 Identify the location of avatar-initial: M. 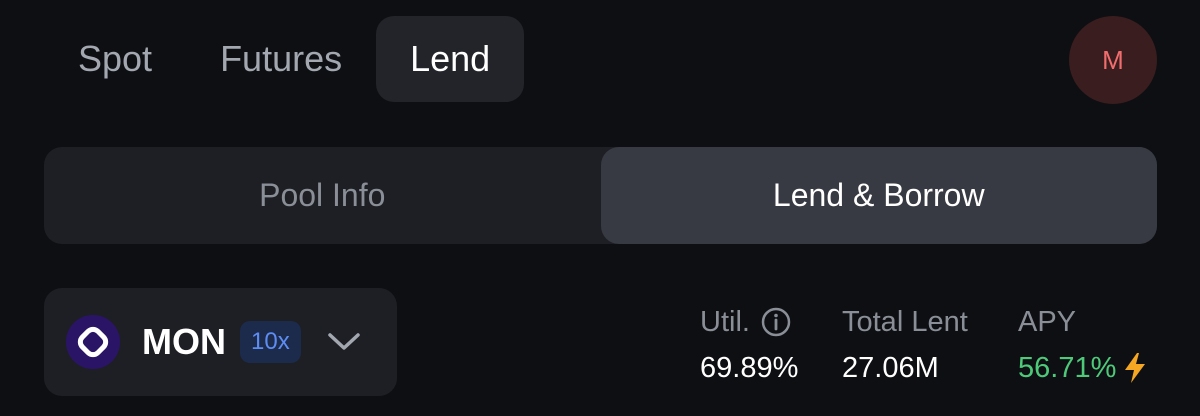
(1113, 59).